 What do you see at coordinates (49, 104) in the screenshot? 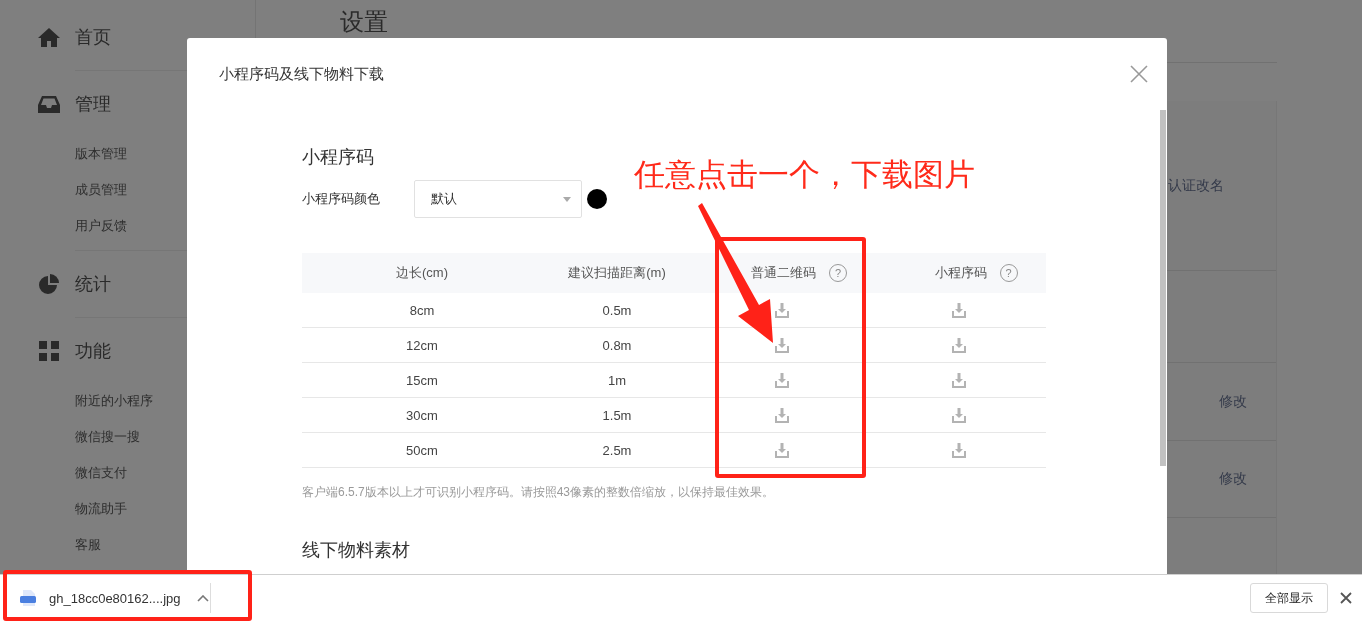
I see `inbox-icon` at bounding box center [49, 104].